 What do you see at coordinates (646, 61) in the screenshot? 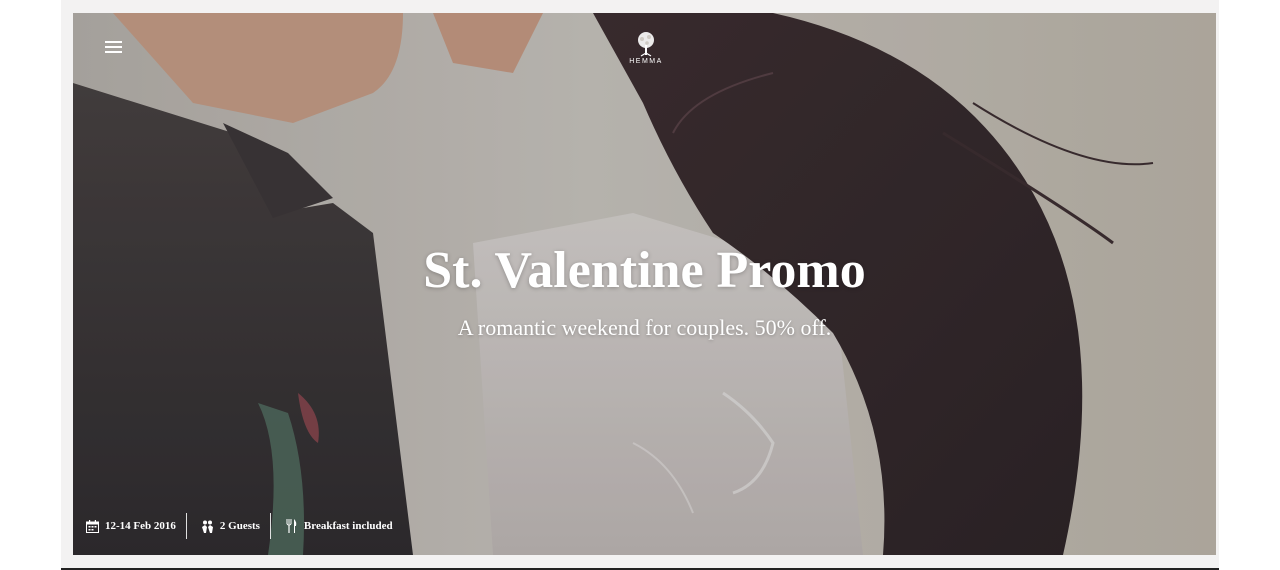
I see `brand-name: HEMMA` at bounding box center [646, 61].